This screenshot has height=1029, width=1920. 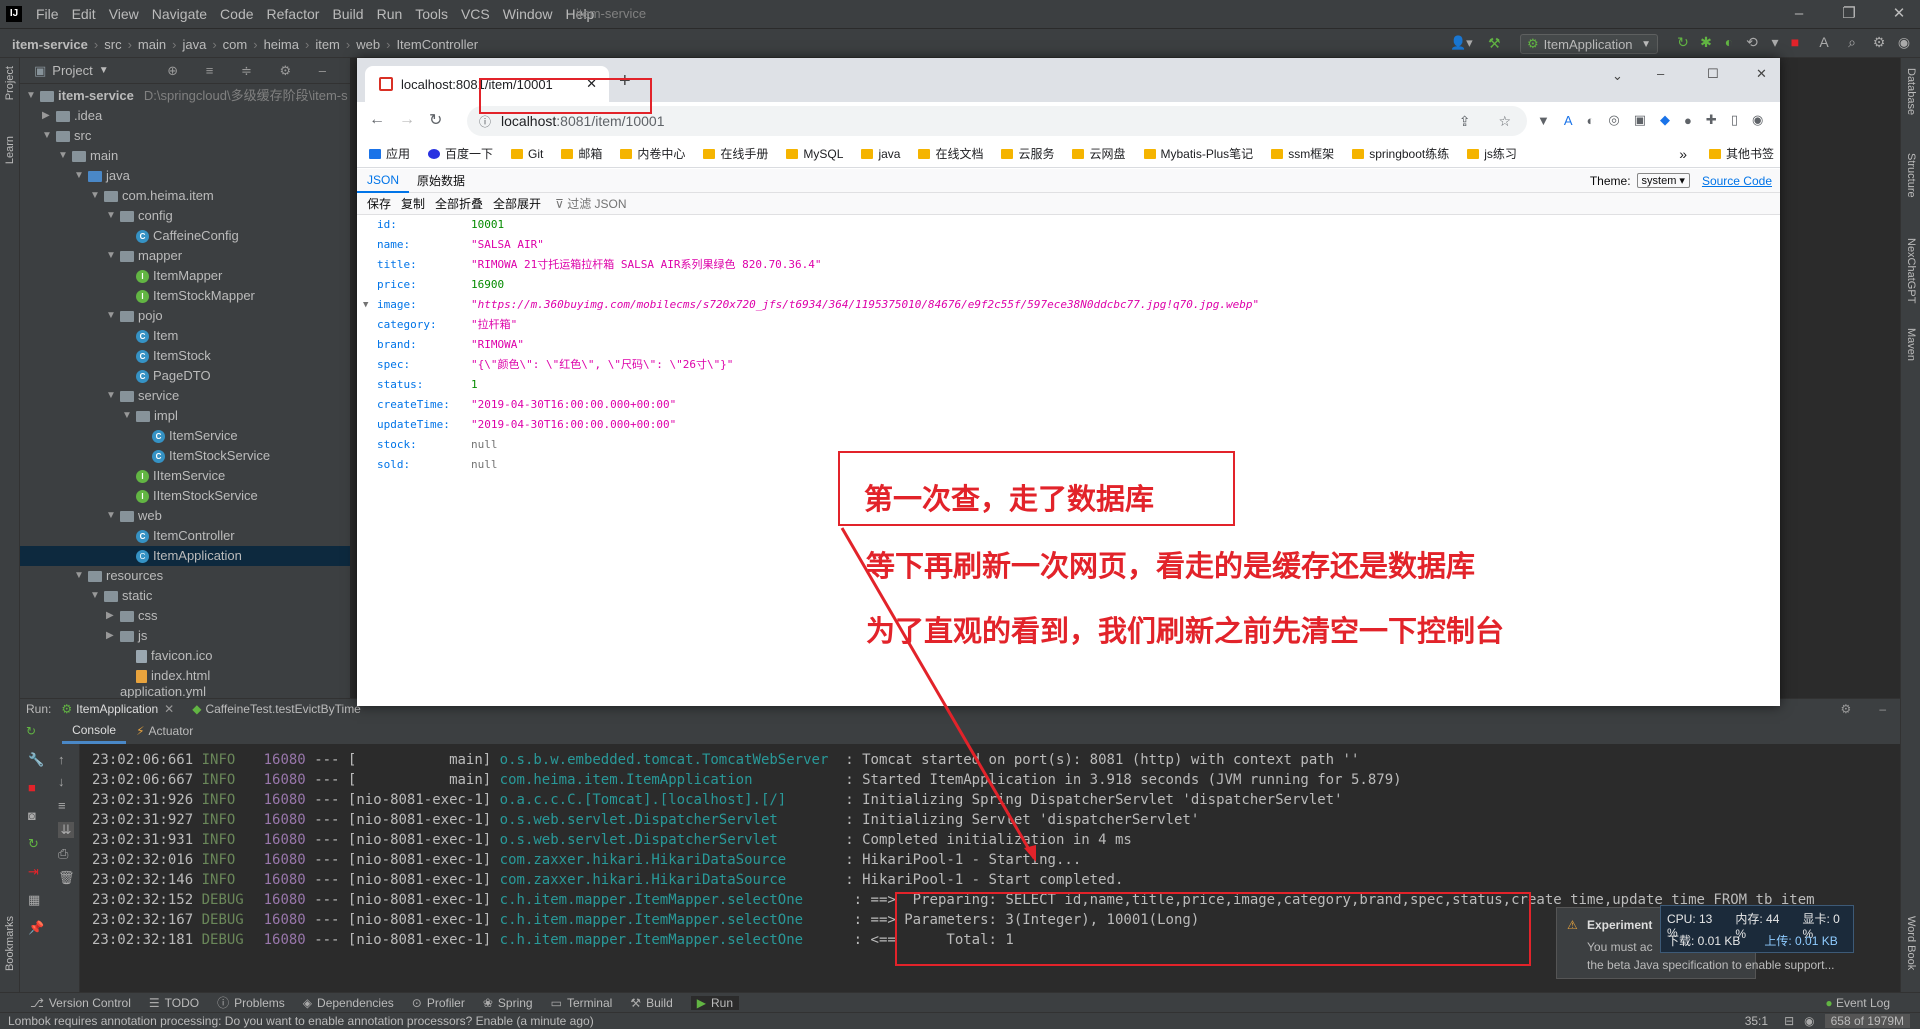 I want to click on debug-icon: ✱, so click(x=1706, y=42).